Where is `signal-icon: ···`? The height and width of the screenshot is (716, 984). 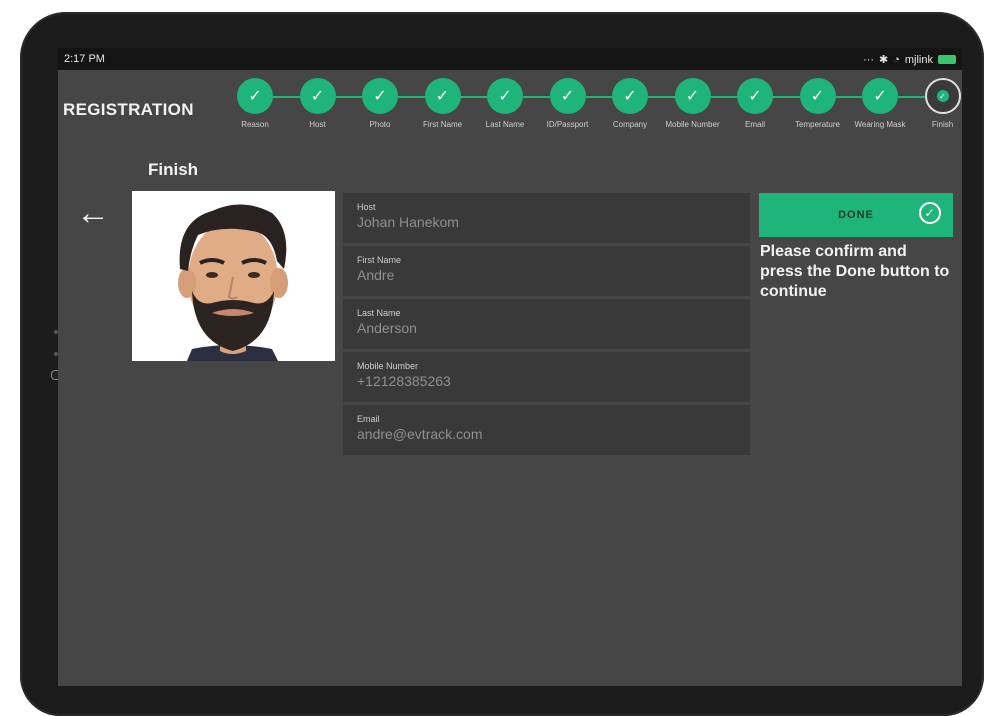
signal-icon: ··· is located at coordinates (868, 59).